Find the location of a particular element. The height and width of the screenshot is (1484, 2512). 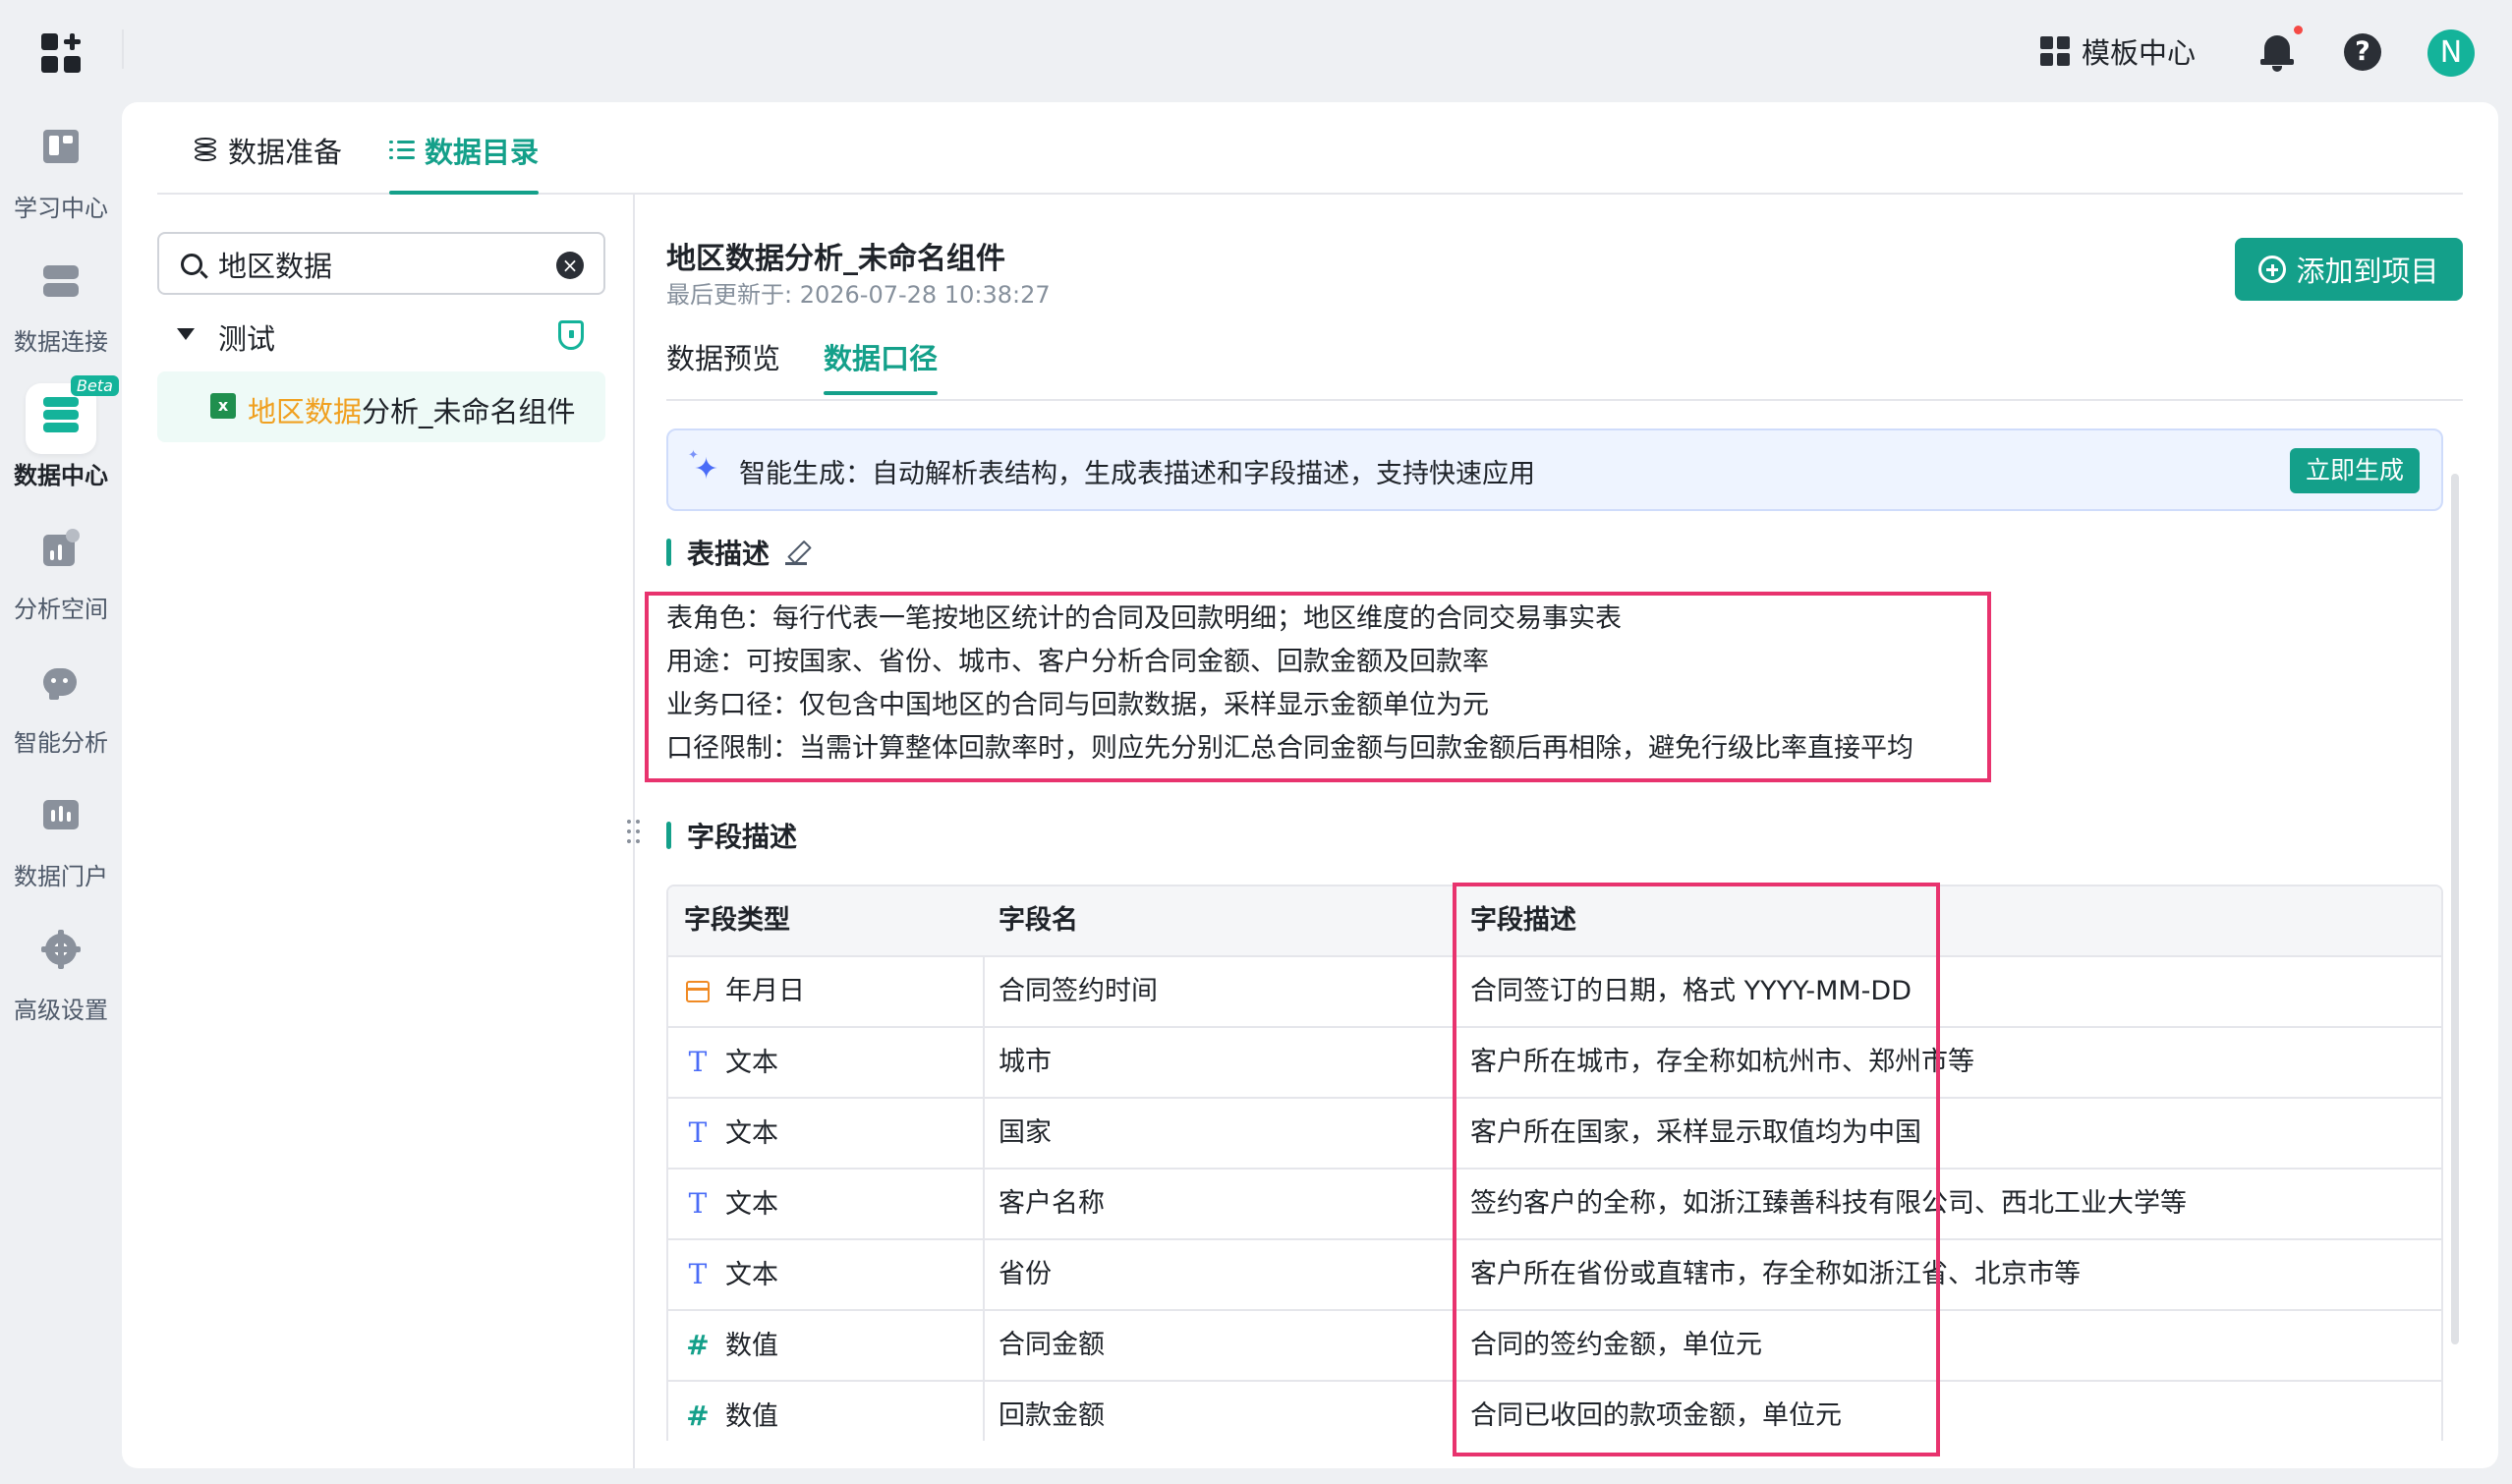

help-icon: ? is located at coordinates (2362, 52).